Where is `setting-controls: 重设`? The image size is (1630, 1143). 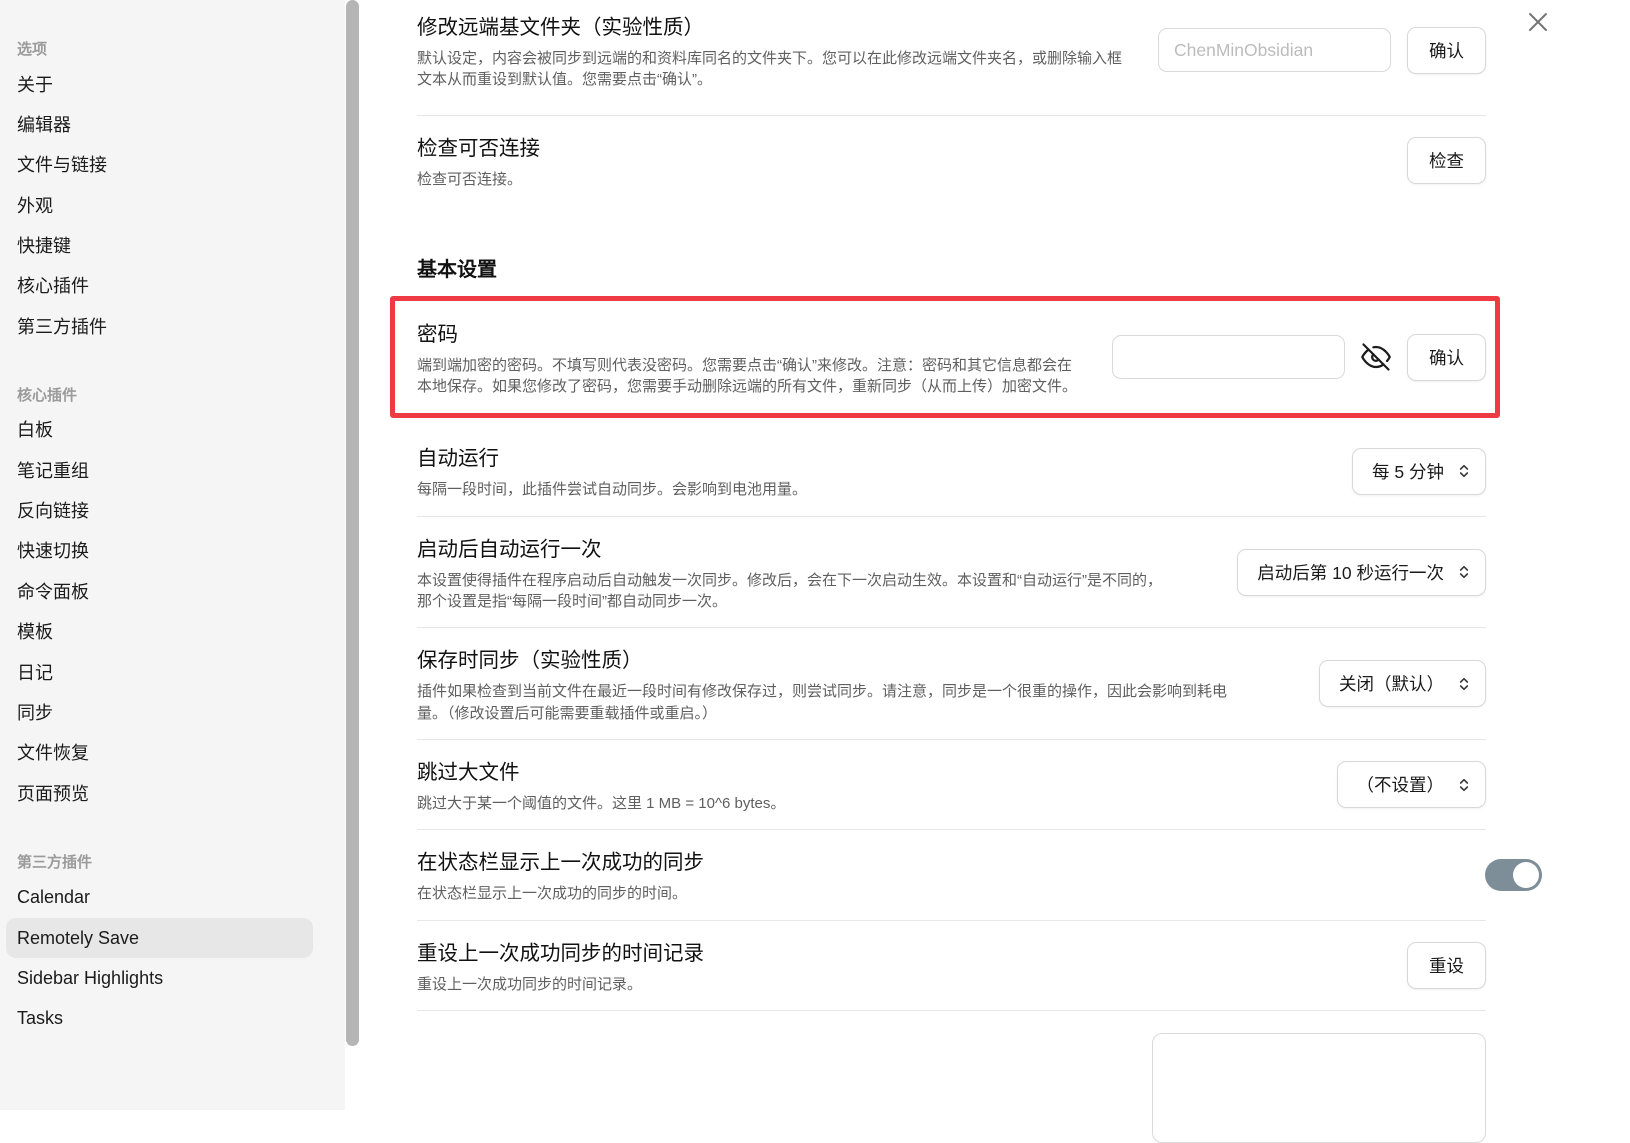 setting-controls: 重设 is located at coordinates (1446, 965).